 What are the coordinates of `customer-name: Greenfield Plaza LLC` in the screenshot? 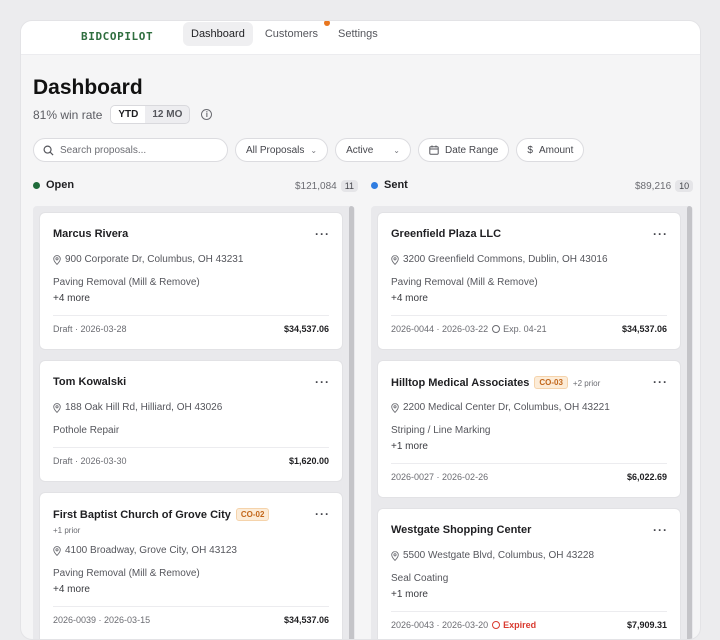 It's located at (446, 234).